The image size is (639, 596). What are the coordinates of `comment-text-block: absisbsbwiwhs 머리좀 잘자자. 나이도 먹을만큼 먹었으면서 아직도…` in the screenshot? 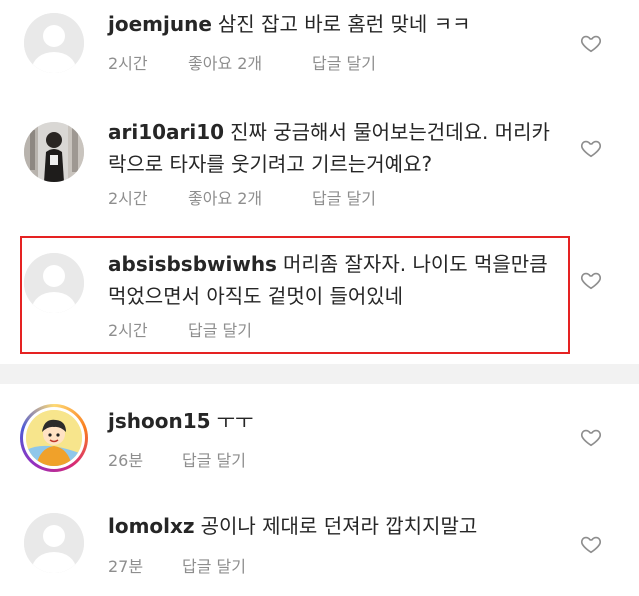 It's located at (338, 280).